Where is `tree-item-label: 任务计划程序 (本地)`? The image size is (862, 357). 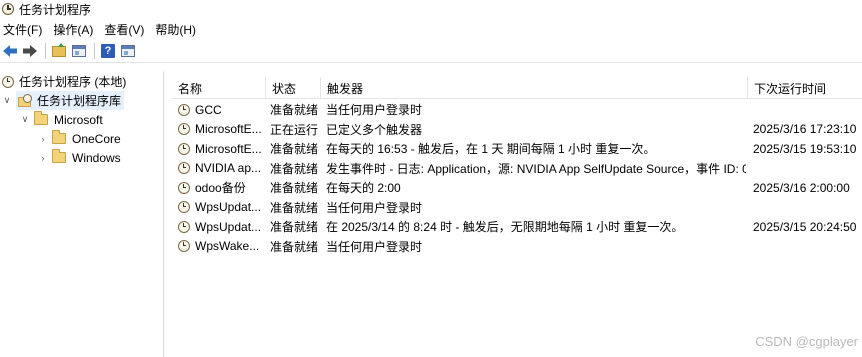 tree-item-label: 任务计划程序 (本地) is located at coordinates (73, 82).